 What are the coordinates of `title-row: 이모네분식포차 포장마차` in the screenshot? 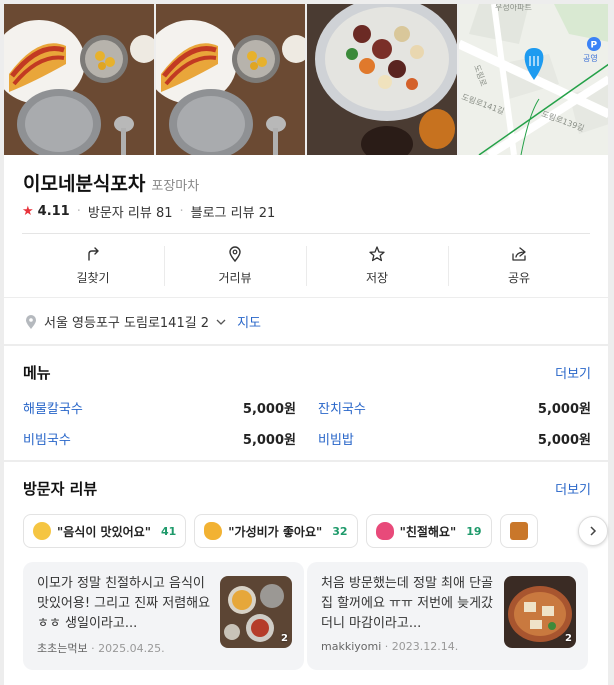 It's located at (111, 182).